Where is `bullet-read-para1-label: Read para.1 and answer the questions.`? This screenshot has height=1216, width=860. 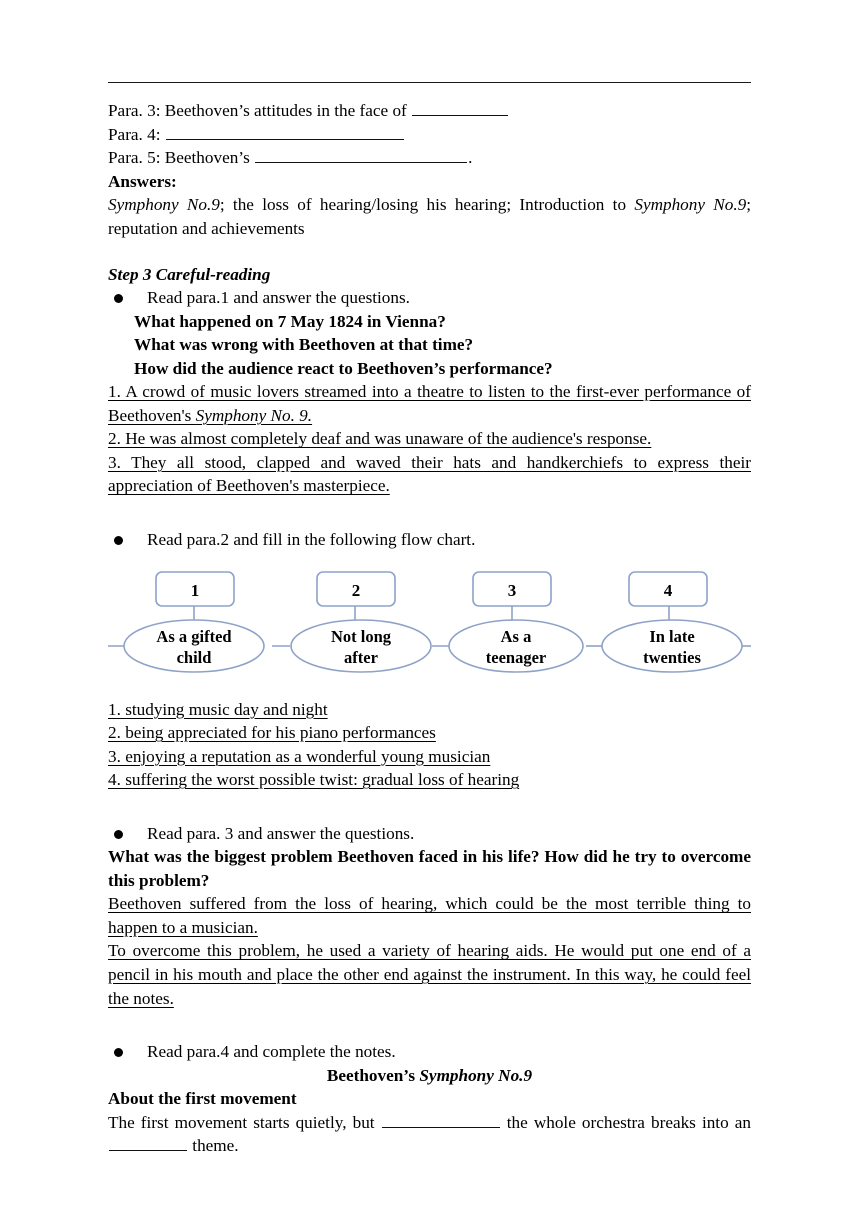
bullet-read-para1-label: Read para.1 and answer the questions. is located at coordinates (278, 298).